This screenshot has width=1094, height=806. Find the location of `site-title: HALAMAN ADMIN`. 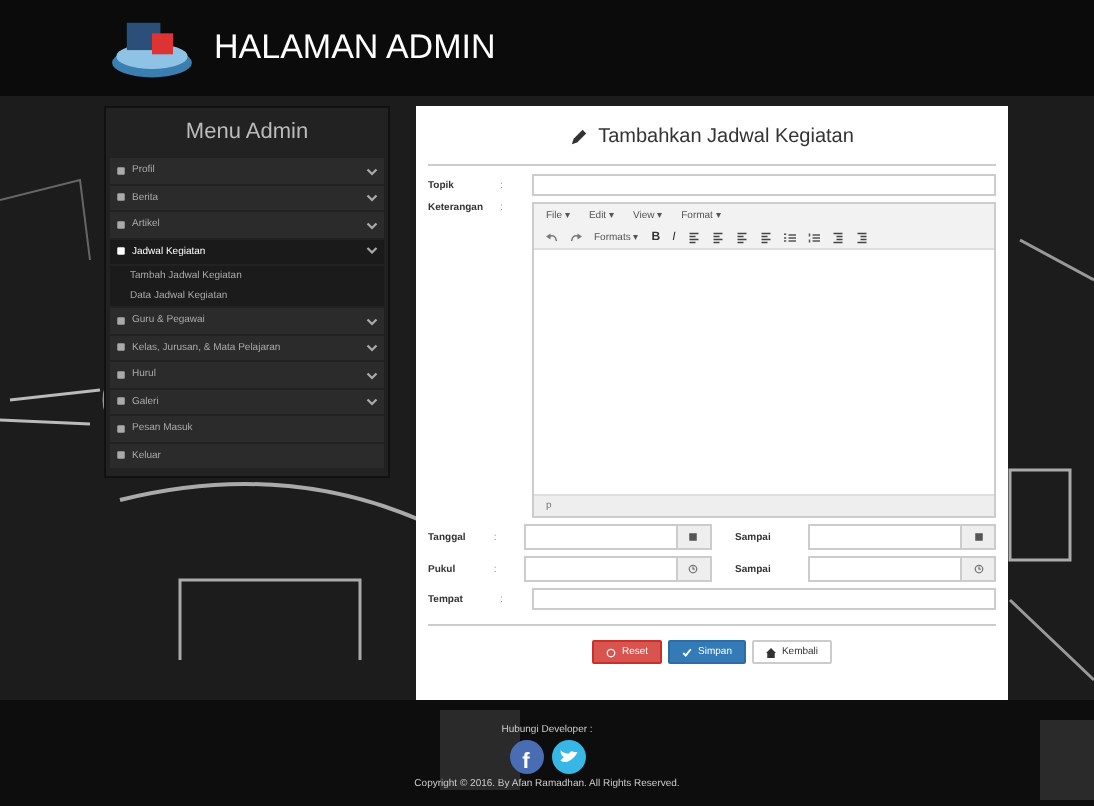

site-title: HALAMAN ADMIN is located at coordinates (355, 48).